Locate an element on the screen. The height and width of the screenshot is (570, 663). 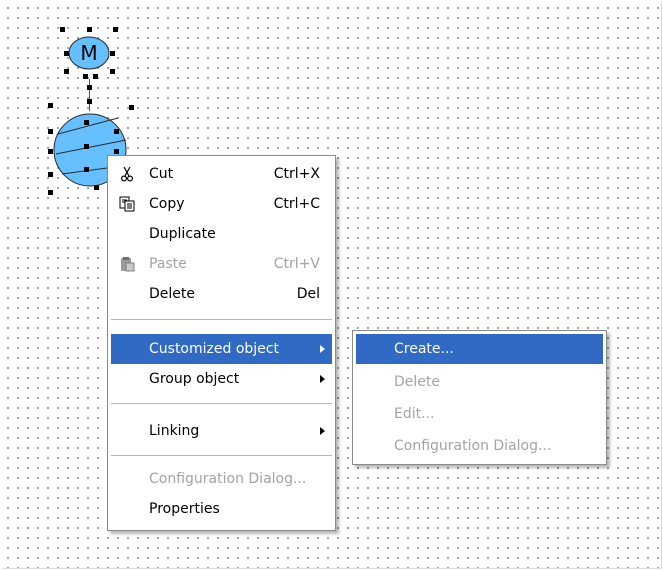
menu-item-shortcut: Del is located at coordinates (308, 294).